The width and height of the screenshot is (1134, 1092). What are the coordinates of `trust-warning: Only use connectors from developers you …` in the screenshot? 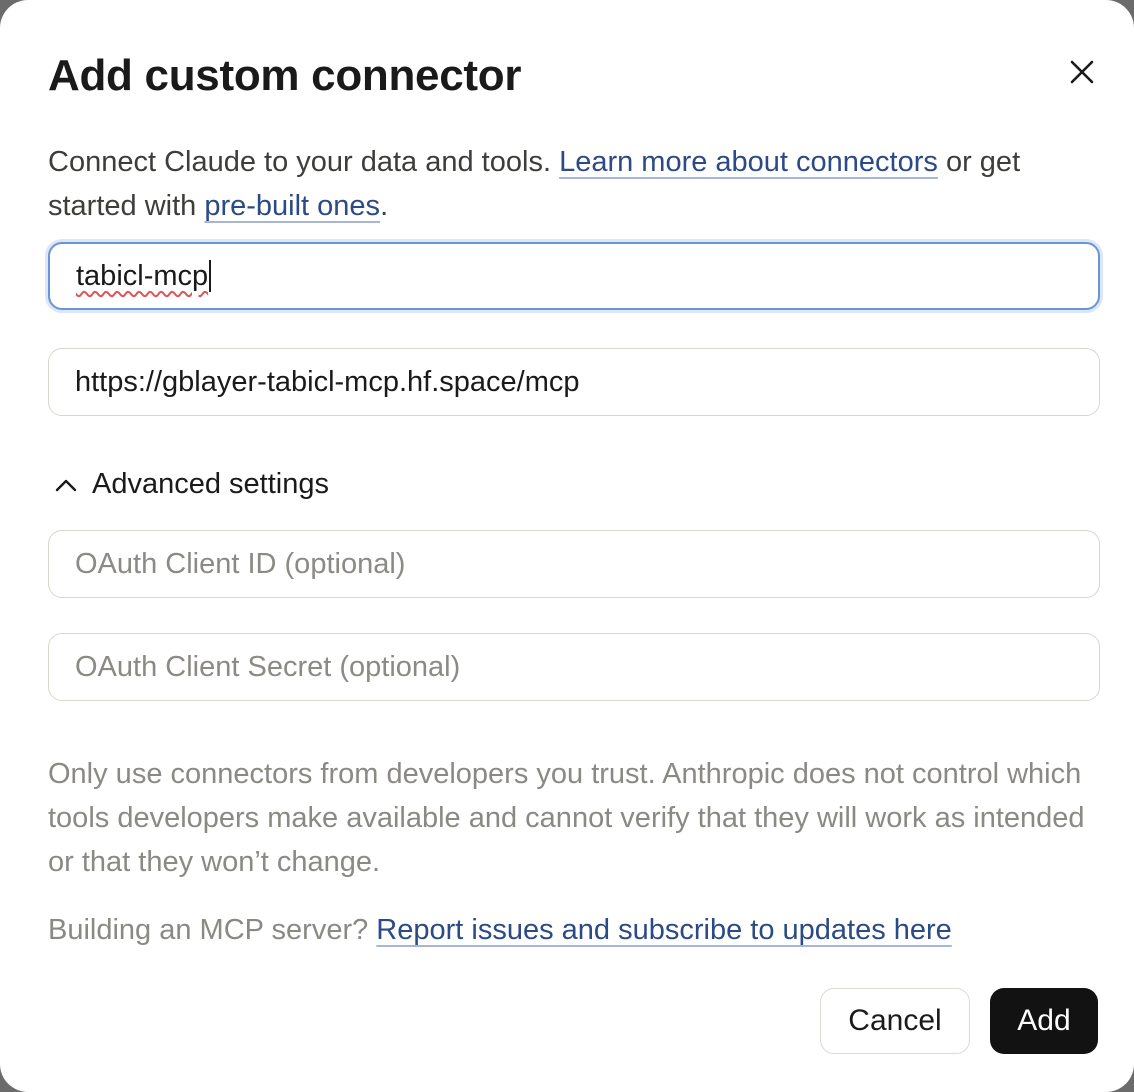 It's located at (566, 818).